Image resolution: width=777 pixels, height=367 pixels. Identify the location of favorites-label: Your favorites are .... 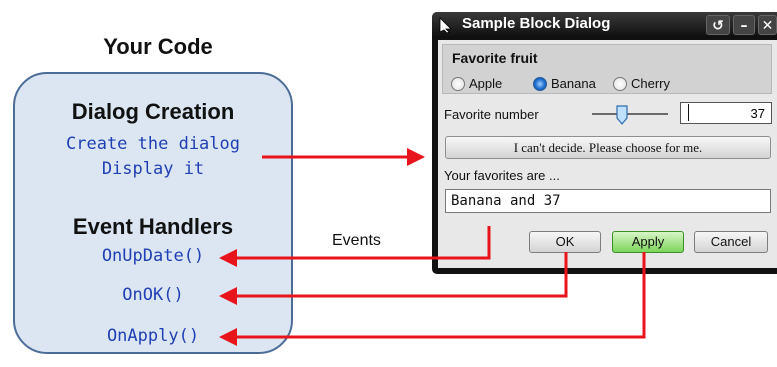
(502, 175).